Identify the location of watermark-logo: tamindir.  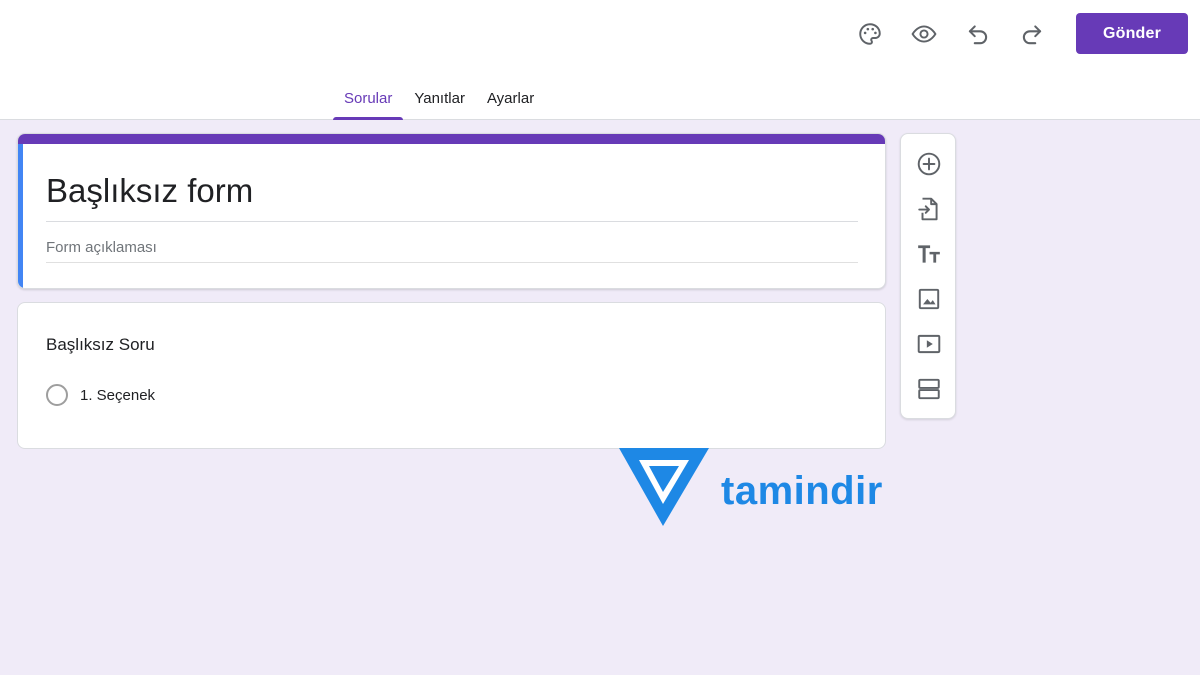
(759, 487).